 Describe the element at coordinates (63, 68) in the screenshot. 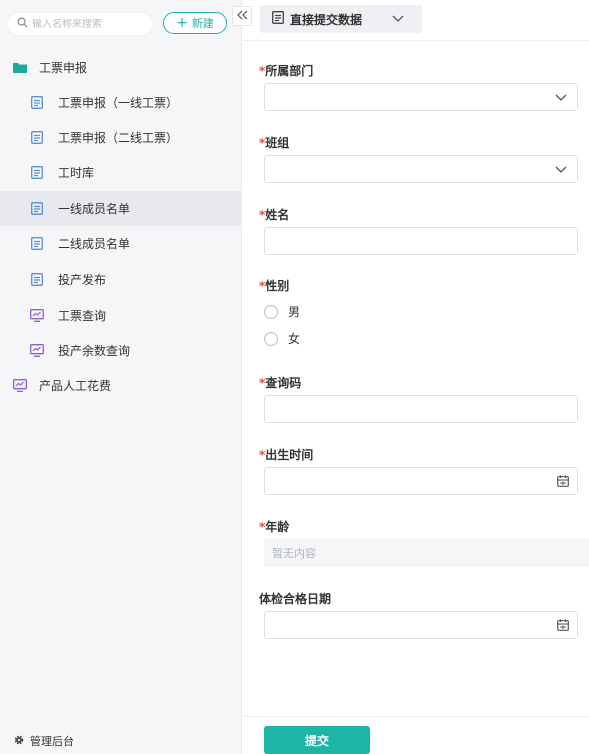

I see `sidebar-item-label: 工票申报` at that location.